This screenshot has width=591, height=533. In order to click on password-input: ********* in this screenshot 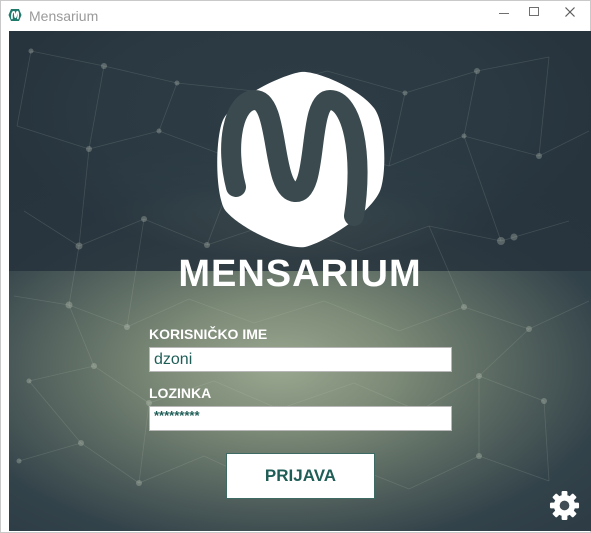, I will do `click(300, 418)`.